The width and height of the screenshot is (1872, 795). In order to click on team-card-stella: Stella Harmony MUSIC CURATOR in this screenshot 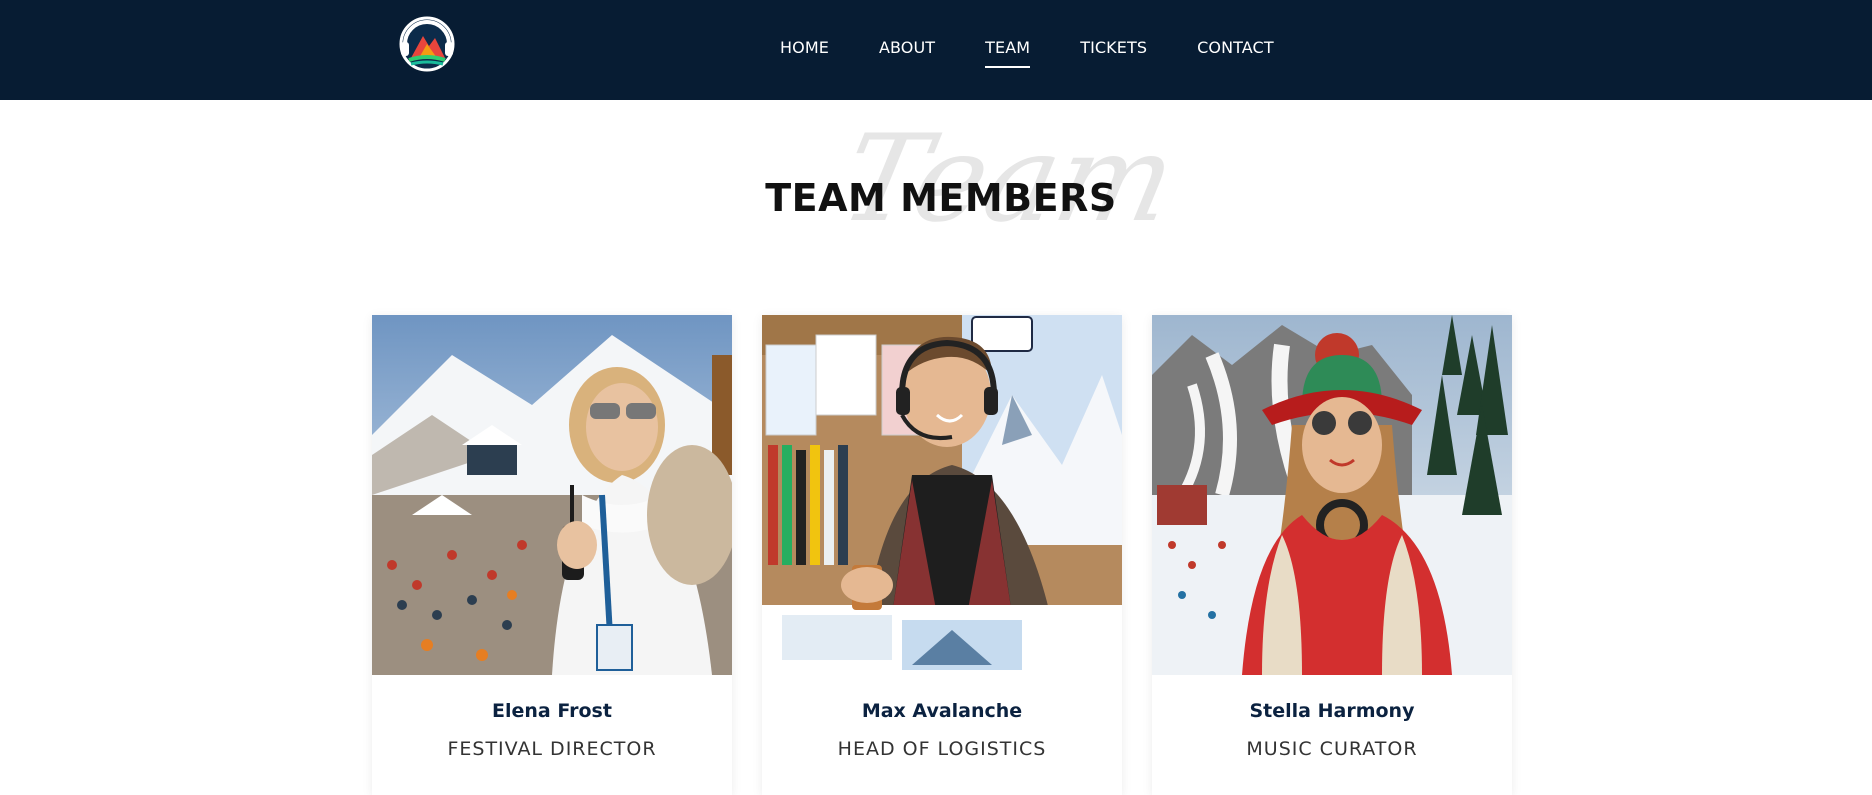, I will do `click(1332, 555)`.